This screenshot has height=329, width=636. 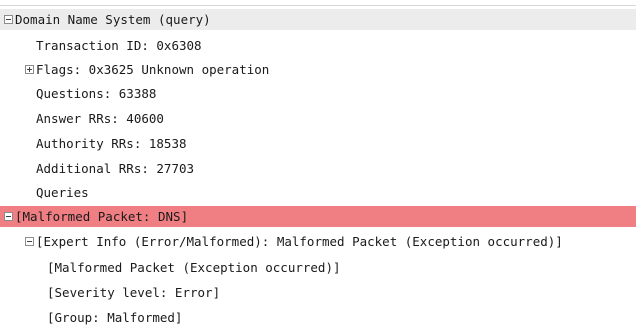 What do you see at coordinates (318, 168) in the screenshot?
I see `additional-rrs-row: Additional RRs: 27703` at bounding box center [318, 168].